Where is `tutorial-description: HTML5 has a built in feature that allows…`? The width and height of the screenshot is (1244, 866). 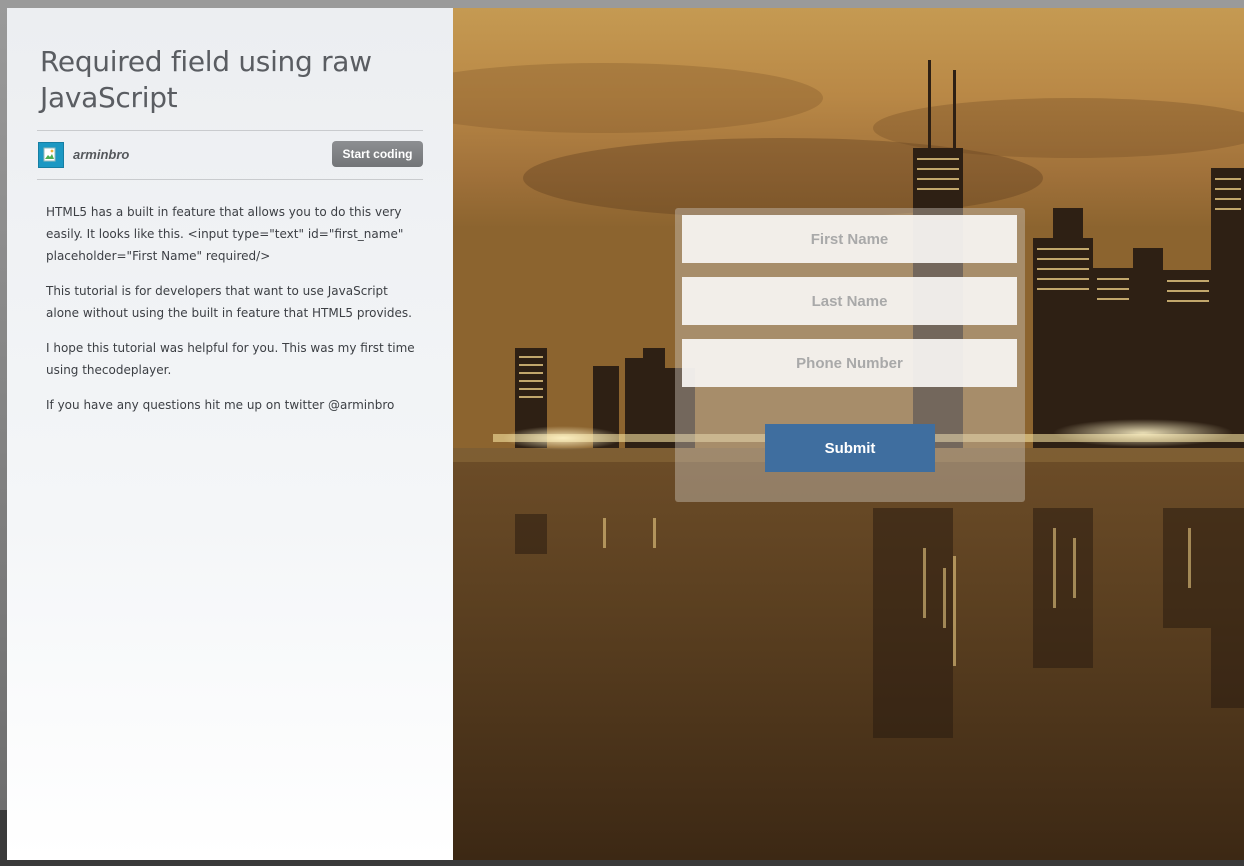 tutorial-description: HTML5 has a built in feature that allows… is located at coordinates (232, 315).